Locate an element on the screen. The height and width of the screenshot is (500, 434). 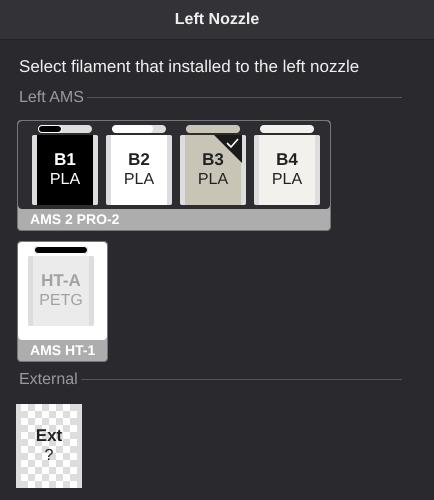
filament-slot: B3 PLA is located at coordinates (213, 169).